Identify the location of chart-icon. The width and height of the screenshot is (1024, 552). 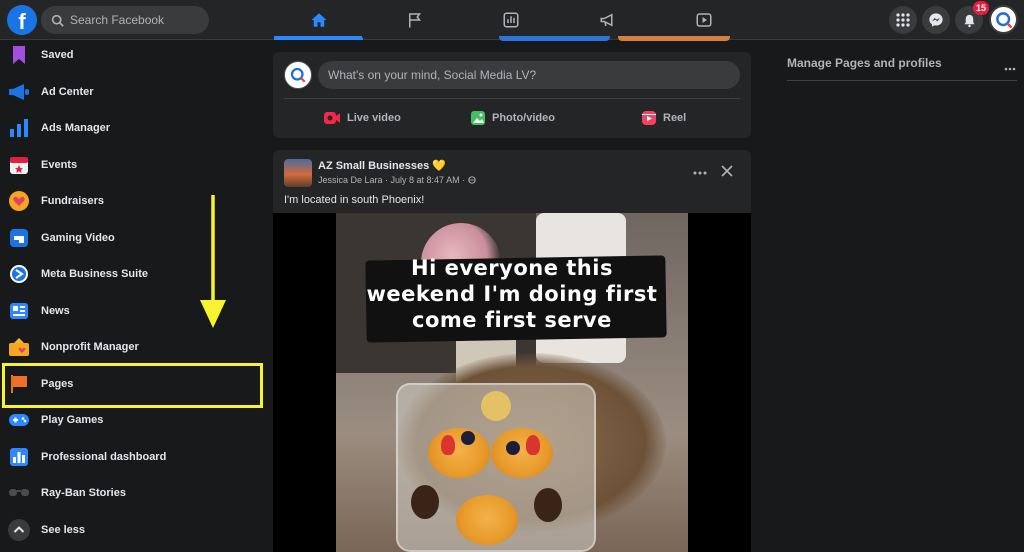
(511, 20).